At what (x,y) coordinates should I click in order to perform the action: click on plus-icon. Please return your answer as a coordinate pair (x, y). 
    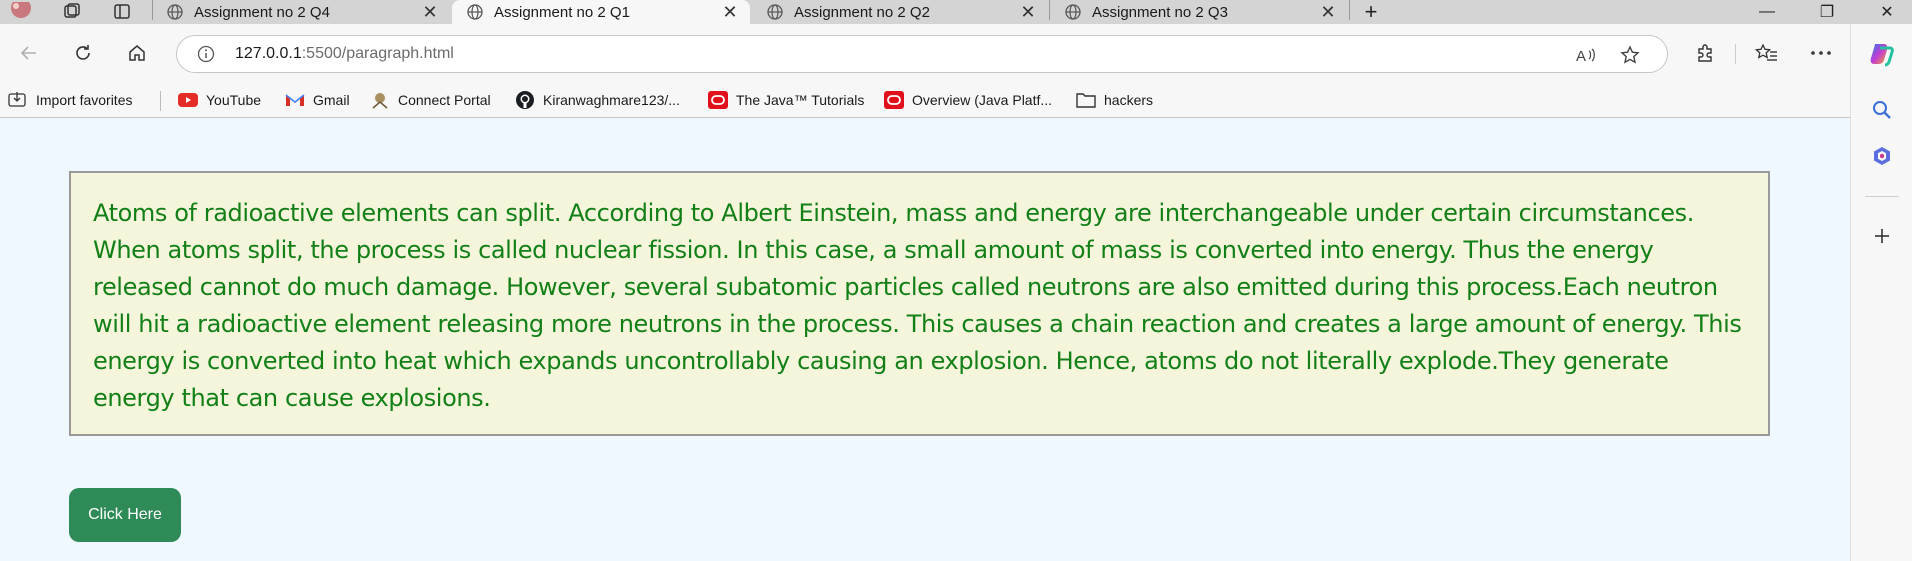
    Looking at the image, I should click on (1882, 236).